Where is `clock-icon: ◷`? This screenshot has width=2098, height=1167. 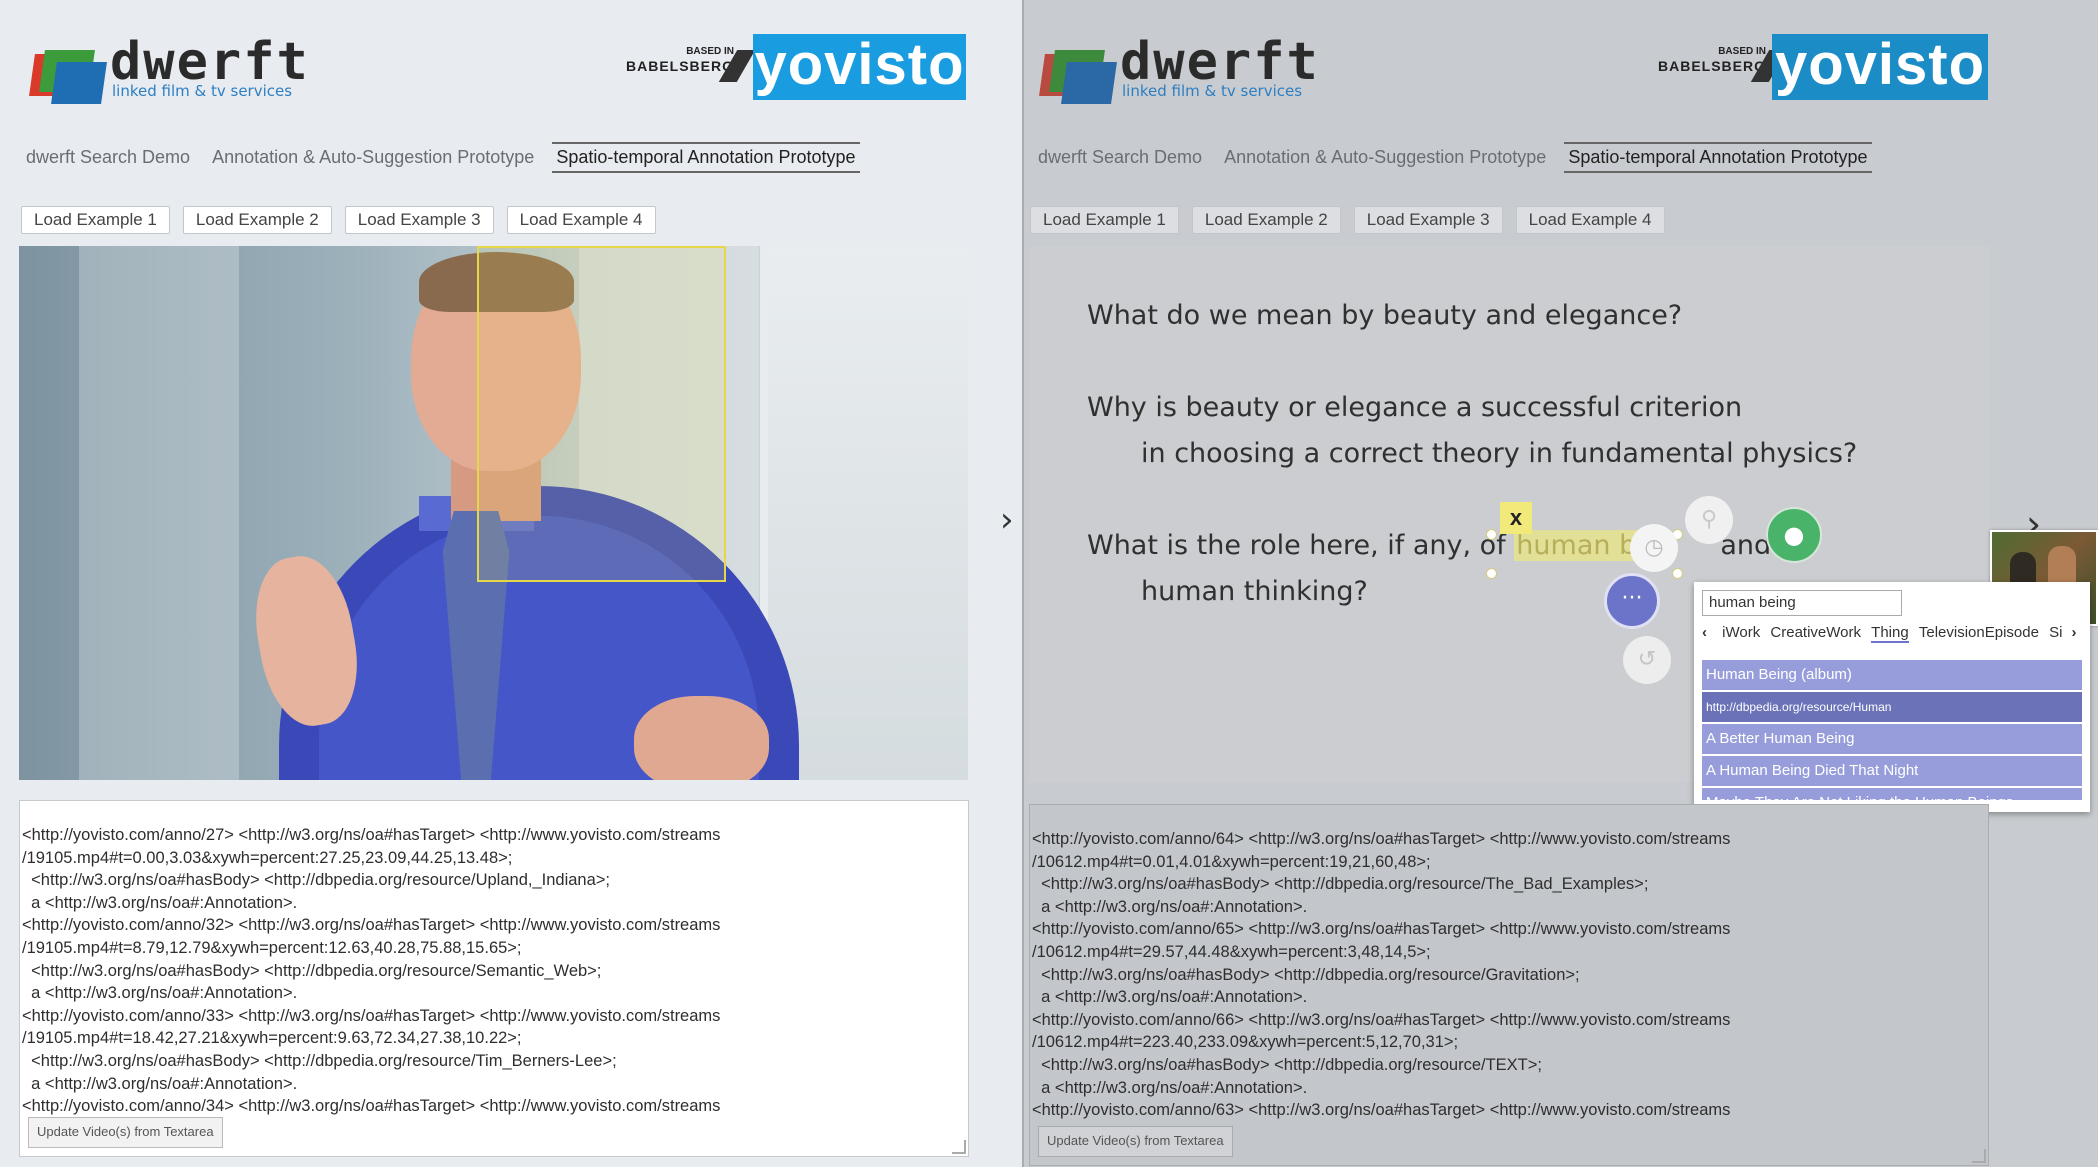
clock-icon: ◷ is located at coordinates (1654, 548).